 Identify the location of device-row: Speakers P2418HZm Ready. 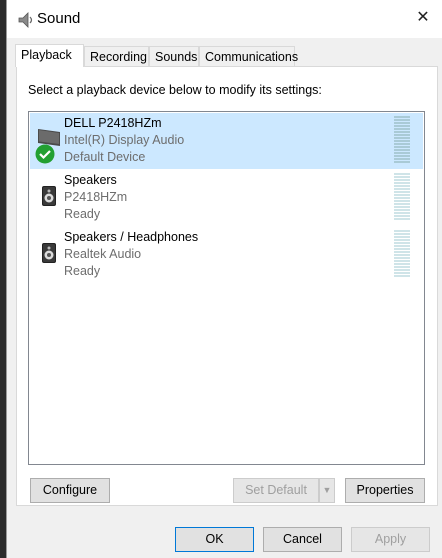
(226, 198).